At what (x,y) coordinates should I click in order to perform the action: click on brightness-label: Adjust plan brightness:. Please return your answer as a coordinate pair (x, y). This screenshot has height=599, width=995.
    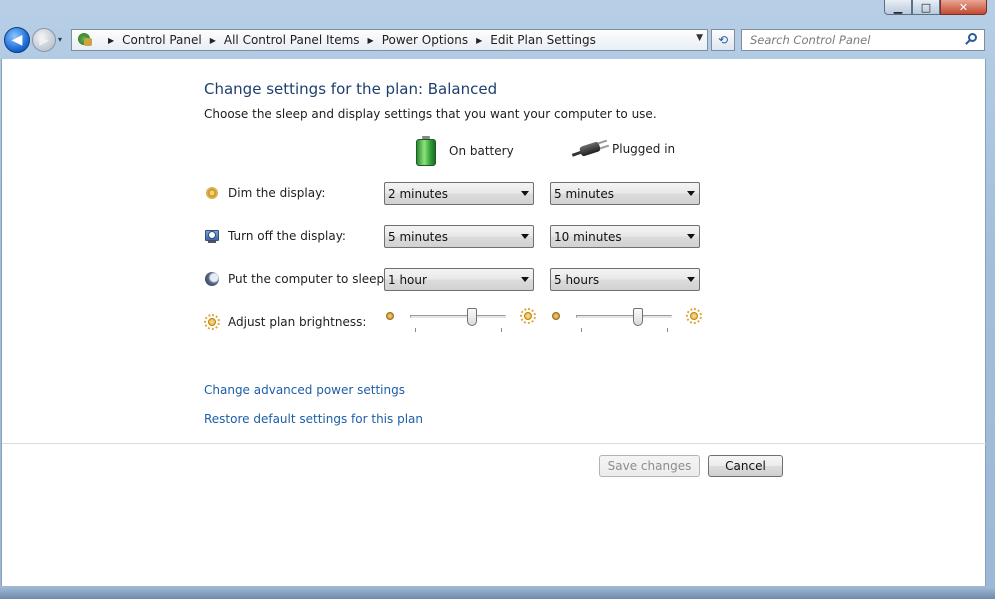
    Looking at the image, I should click on (297, 322).